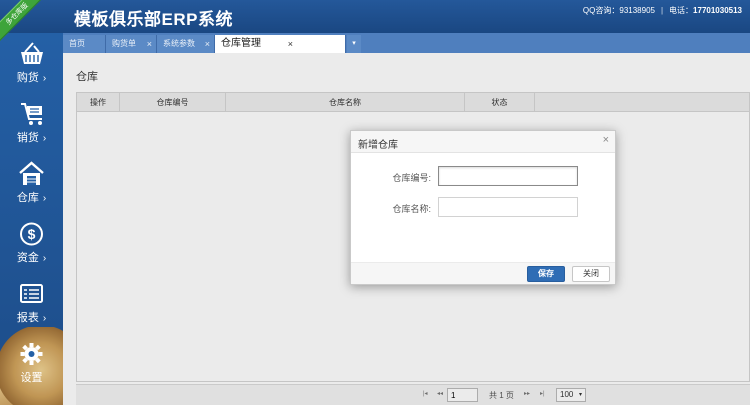  Describe the element at coordinates (31, 304) in the screenshot. I see `sidebar-item-reports: 报表 ›` at that location.